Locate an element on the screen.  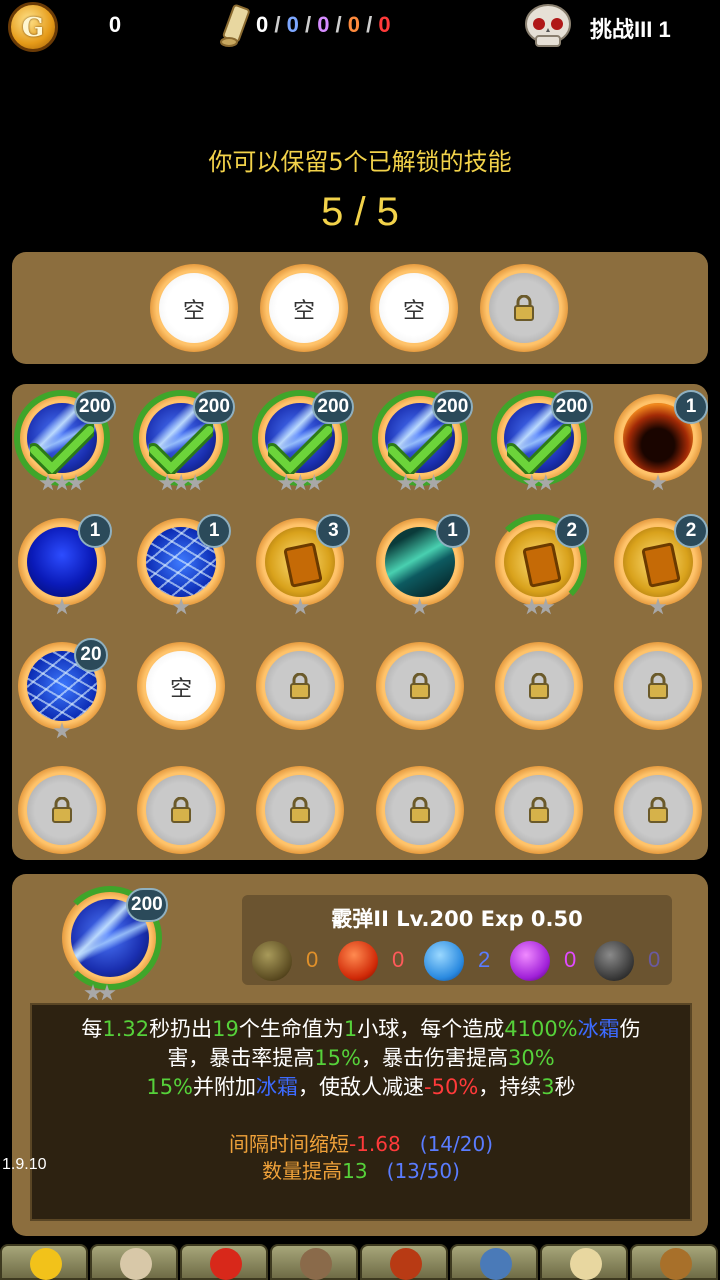
gem-icon is located at coordinates (226, 1264).